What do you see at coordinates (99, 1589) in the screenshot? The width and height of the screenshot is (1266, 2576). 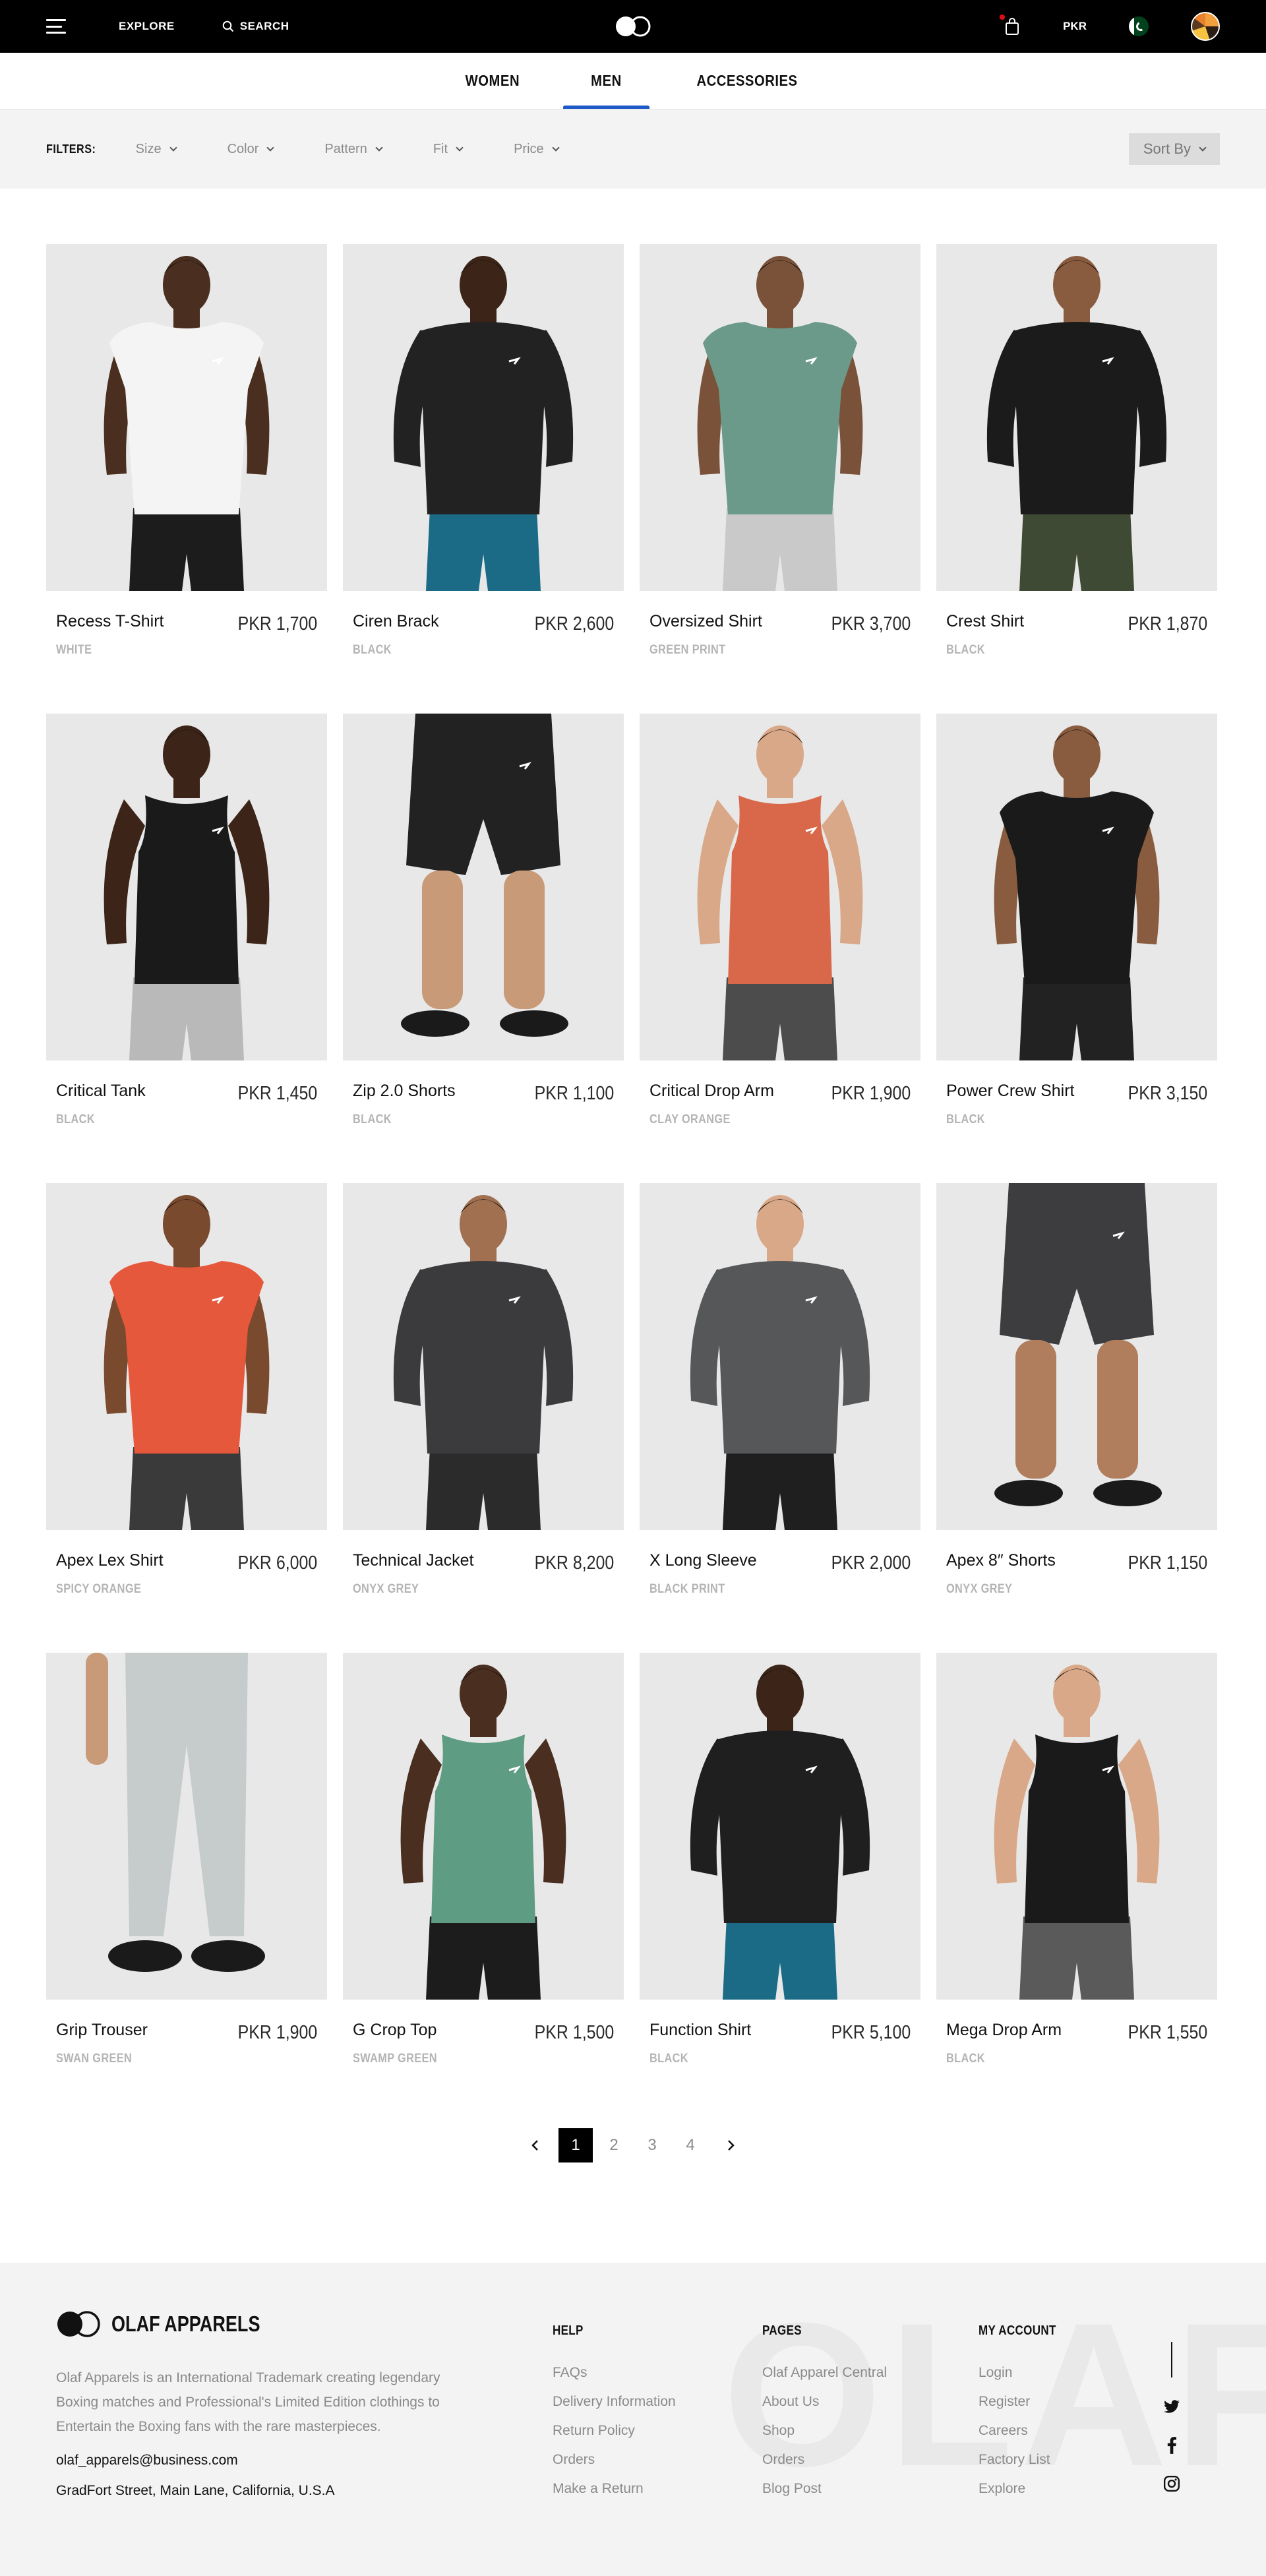 I see `product-color: SPICY ORANGE` at bounding box center [99, 1589].